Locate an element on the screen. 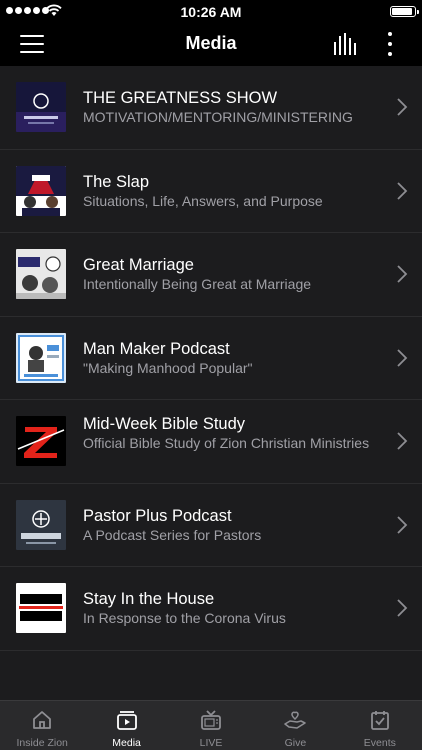 The image size is (422, 750). tab-bar: Inside Zion Media LIVE Give Events is located at coordinates (211, 725).